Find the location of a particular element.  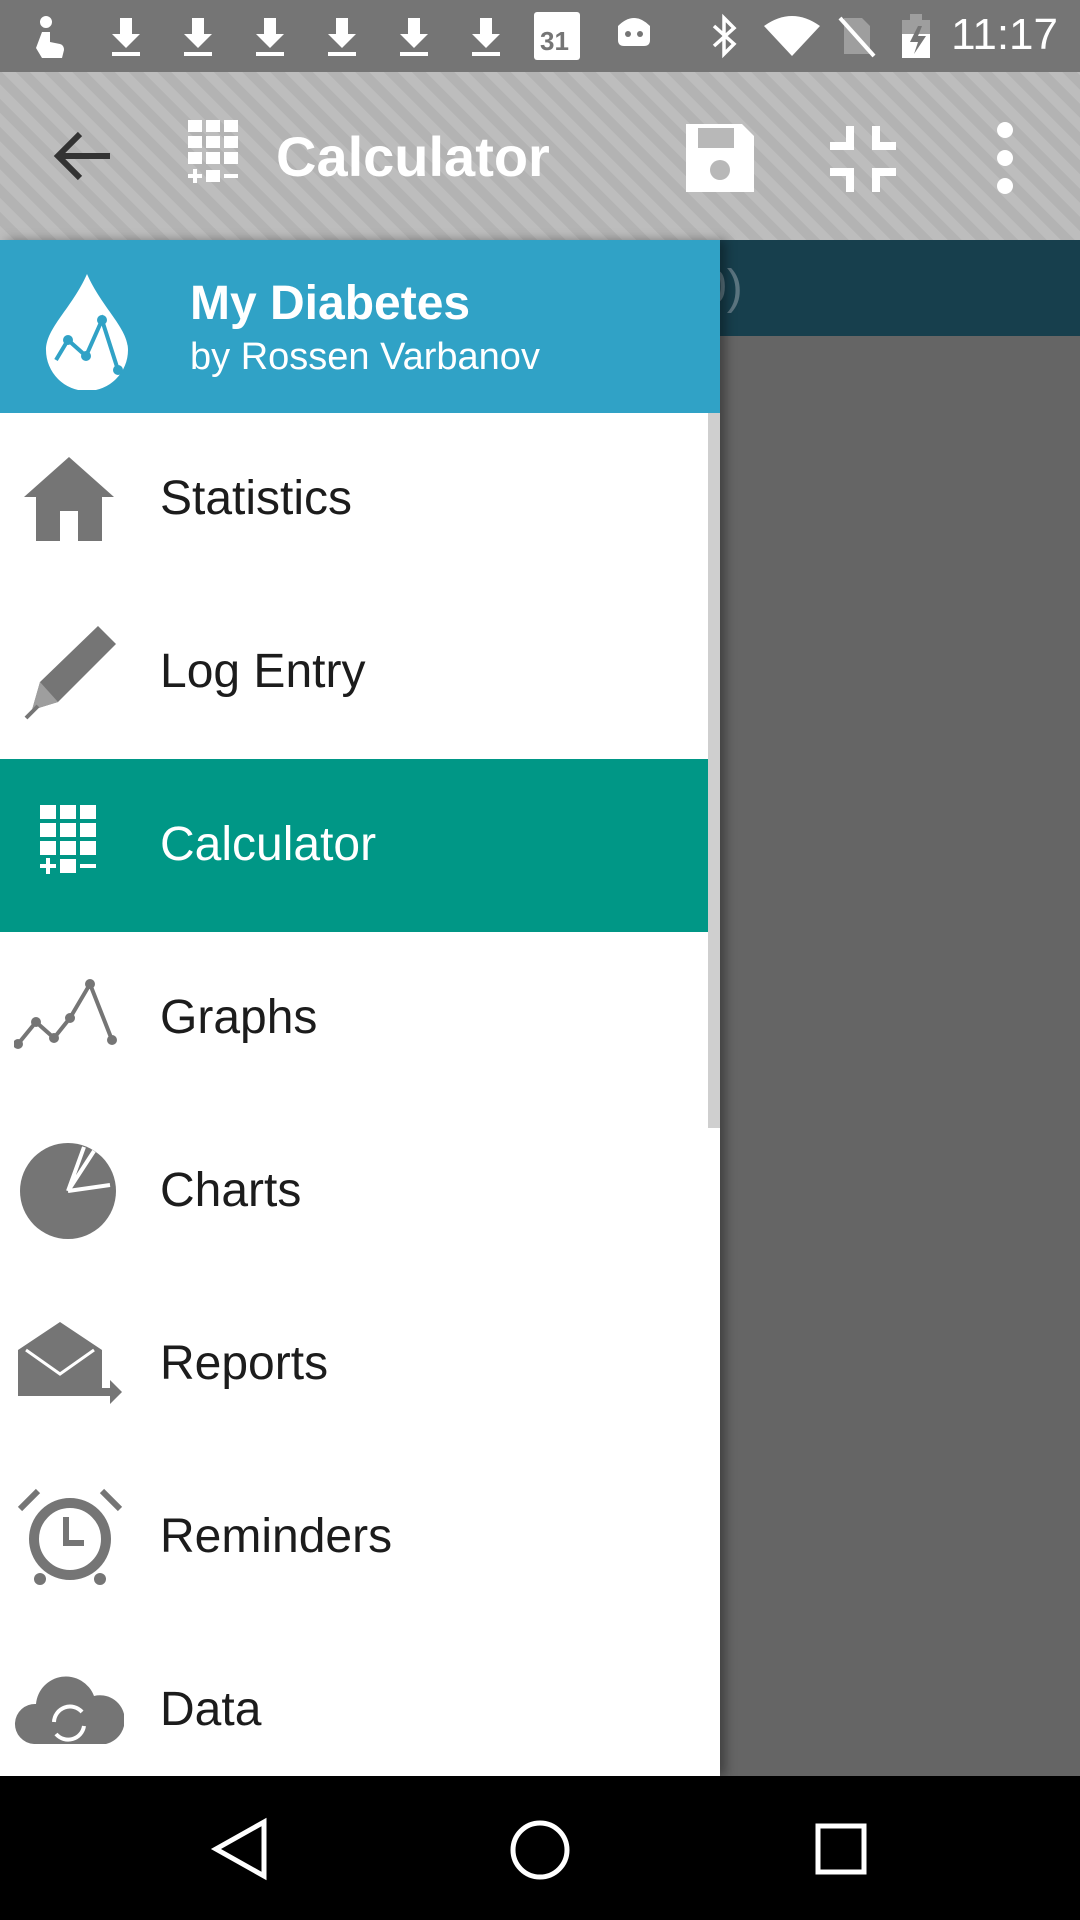

app-logo-icon is located at coordinates (87, 332).